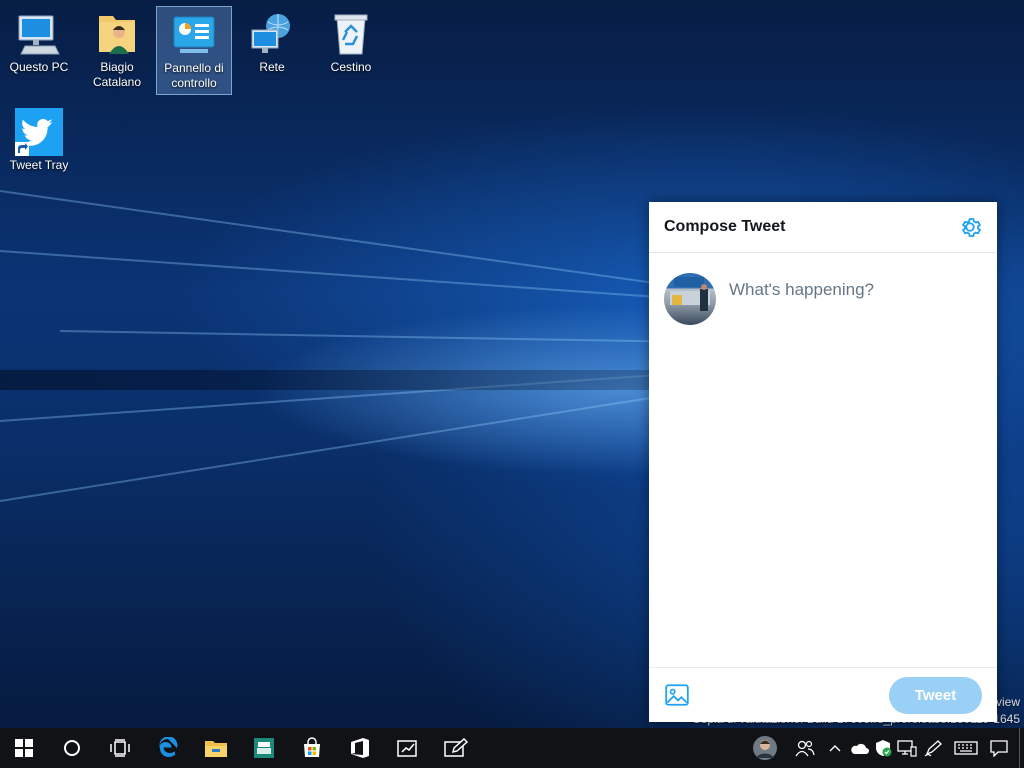  I want to click on twitter-shortcut-icon, so click(39, 132).